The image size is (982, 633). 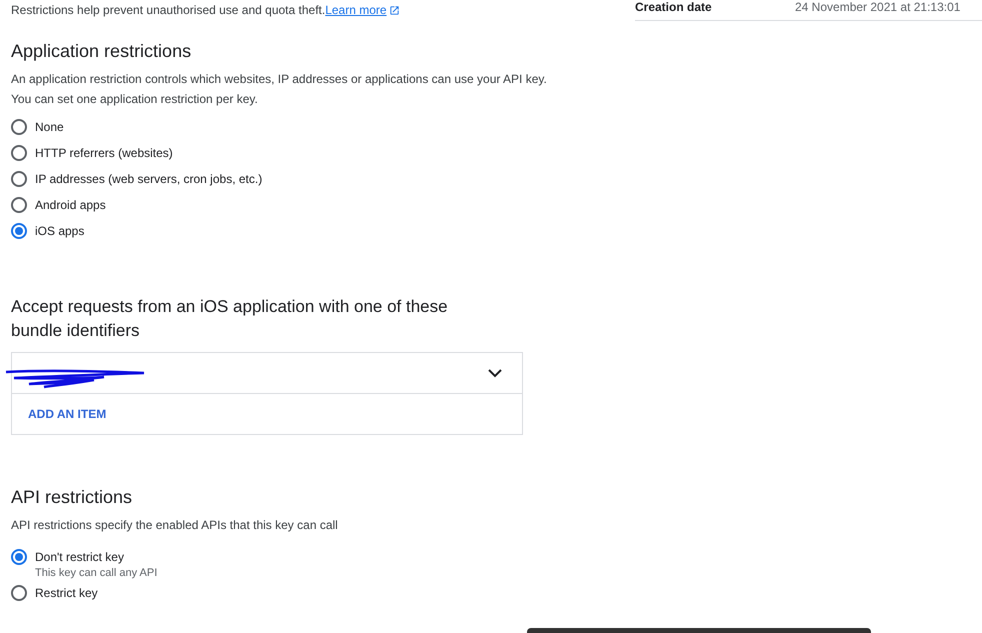 What do you see at coordinates (59, 231) in the screenshot?
I see `option-label: iOS apps` at bounding box center [59, 231].